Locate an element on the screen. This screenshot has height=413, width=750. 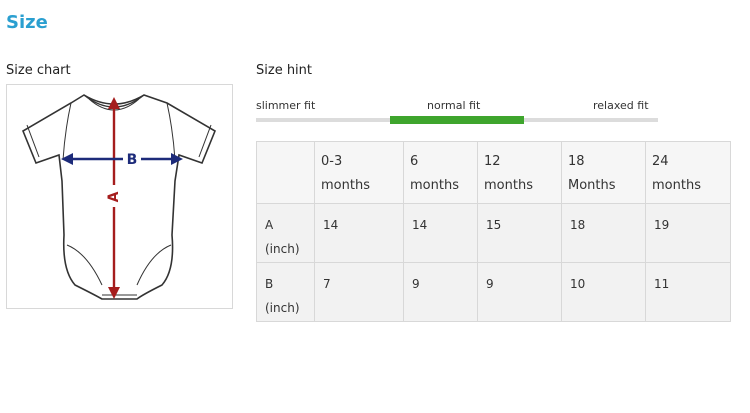
col-header: 6 months is located at coordinates (440, 172).